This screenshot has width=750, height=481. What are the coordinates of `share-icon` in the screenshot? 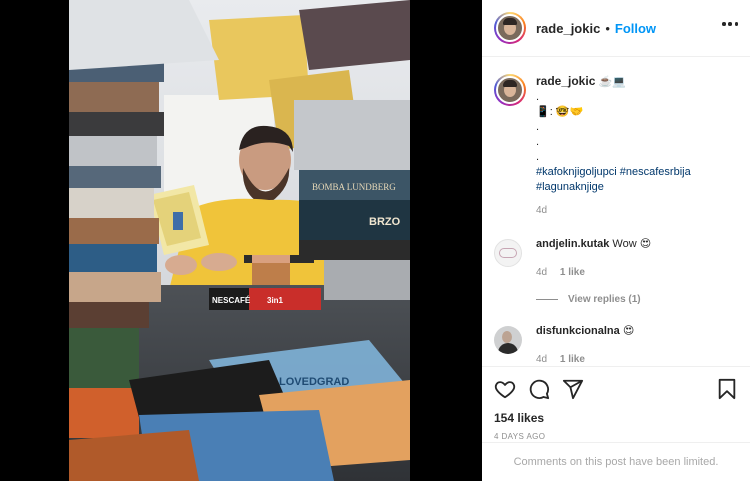 It's located at (573, 389).